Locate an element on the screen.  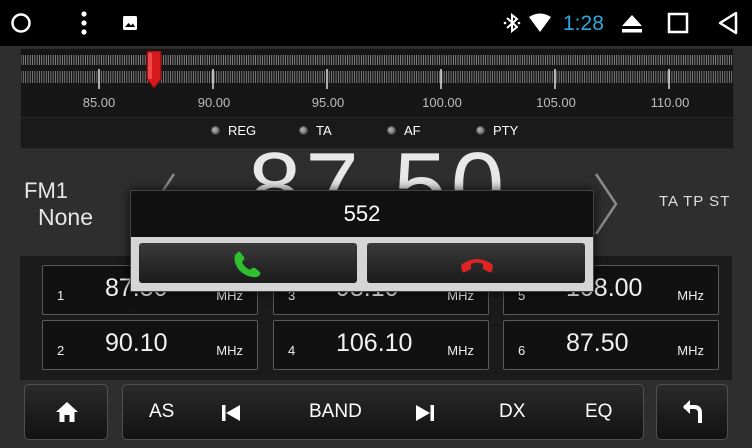
preset-number: 6 is located at coordinates (522, 350).